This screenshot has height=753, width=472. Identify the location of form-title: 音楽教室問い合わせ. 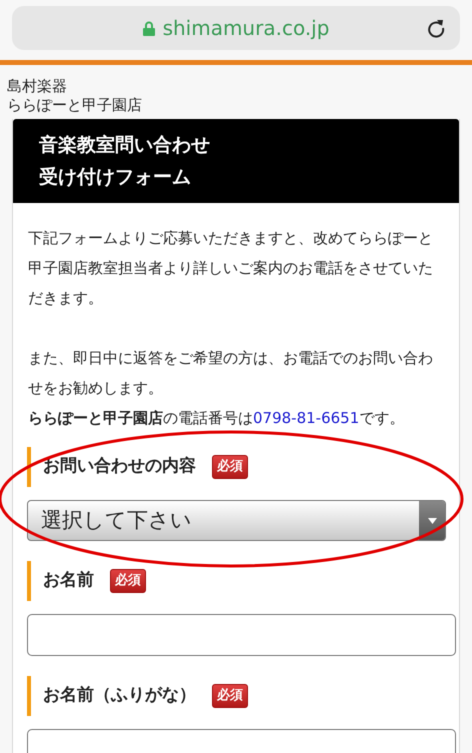
(125, 145).